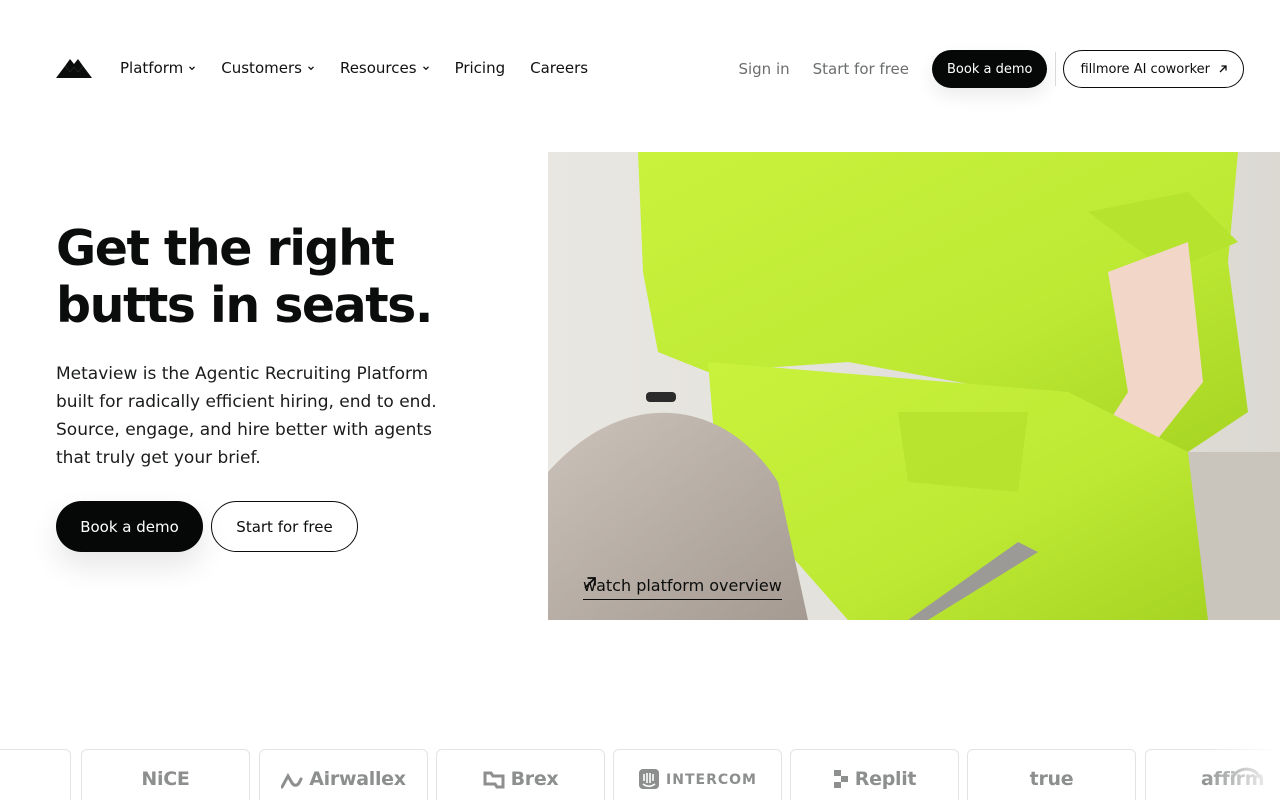 Image resolution: width=1280 pixels, height=800 pixels. I want to click on nav-resources-label: Resources, so click(378, 68).